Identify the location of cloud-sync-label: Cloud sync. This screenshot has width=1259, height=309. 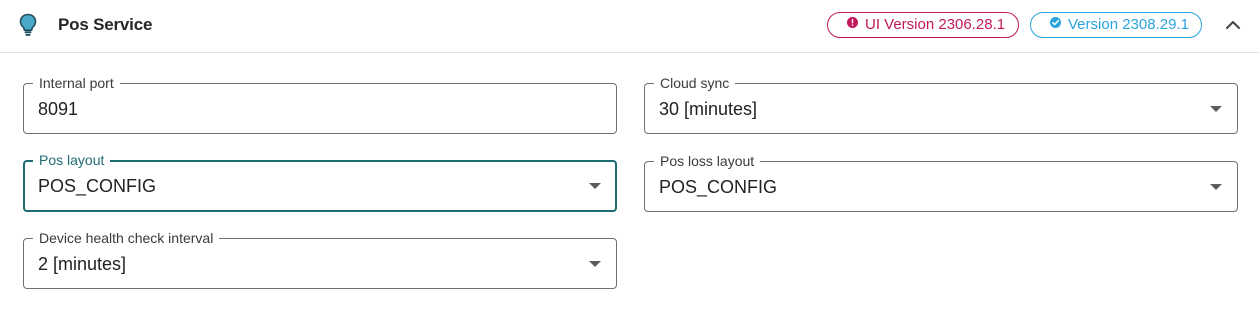
(695, 83).